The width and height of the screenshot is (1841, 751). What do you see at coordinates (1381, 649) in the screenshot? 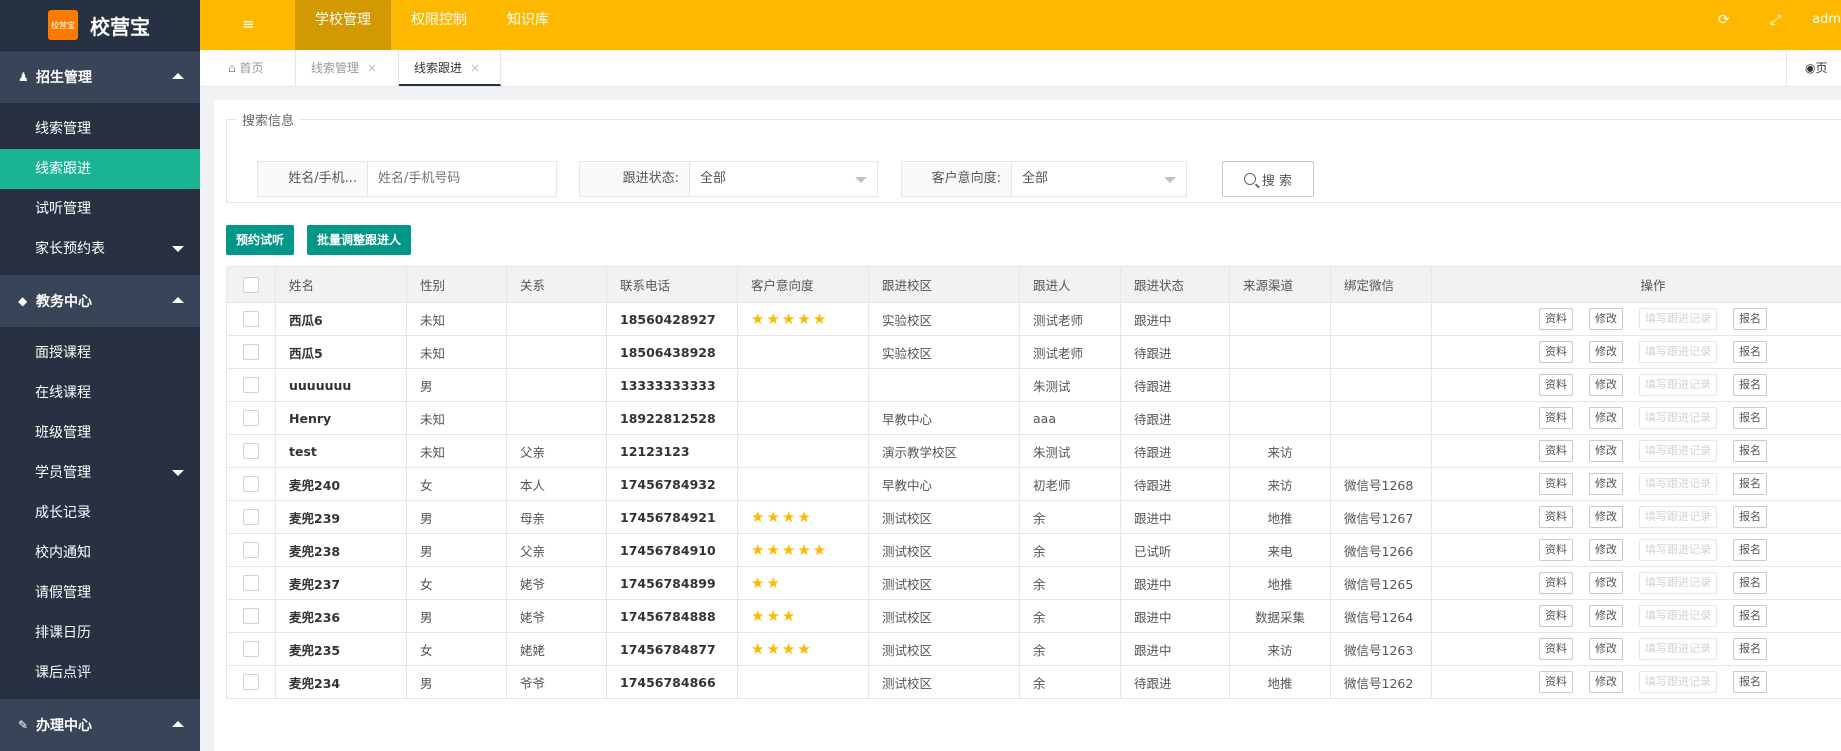
I see `cell-wechat: 微信号1263` at bounding box center [1381, 649].